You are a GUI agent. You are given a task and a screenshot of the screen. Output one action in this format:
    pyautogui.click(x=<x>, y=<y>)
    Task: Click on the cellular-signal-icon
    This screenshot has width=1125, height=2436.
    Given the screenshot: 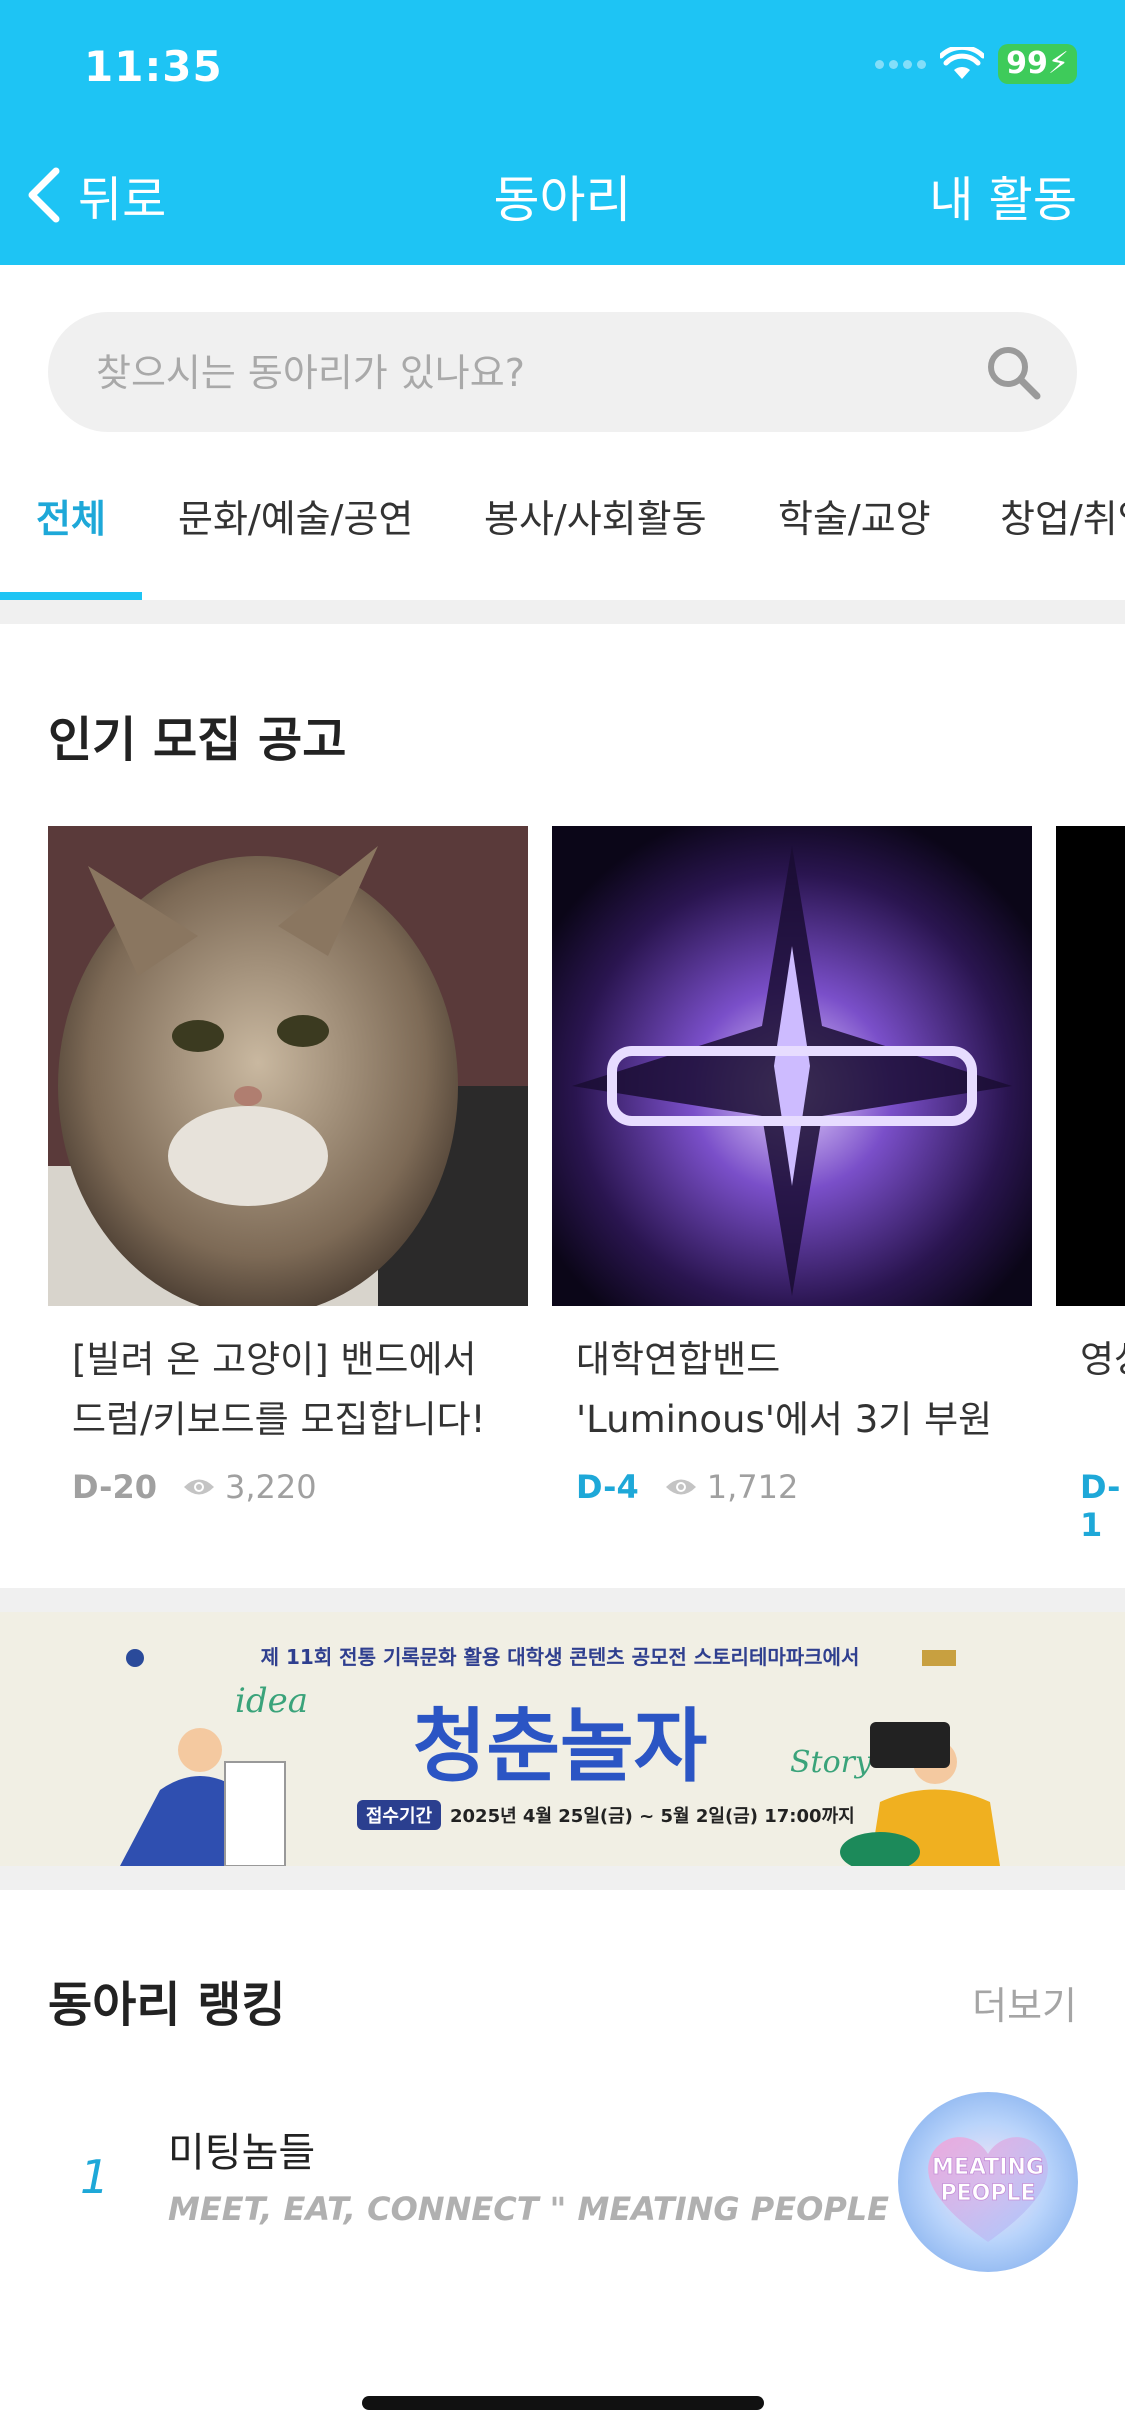 What is the action you would take?
    pyautogui.click(x=901, y=64)
    